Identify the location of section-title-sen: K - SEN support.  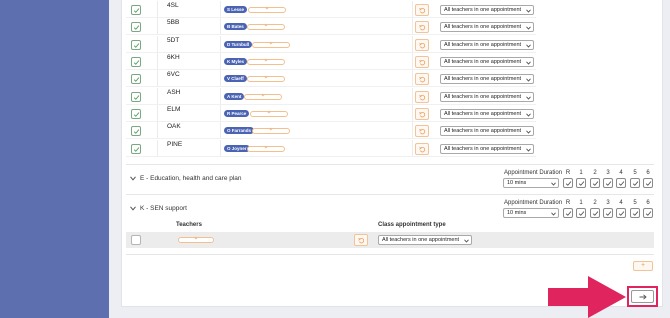
(163, 208).